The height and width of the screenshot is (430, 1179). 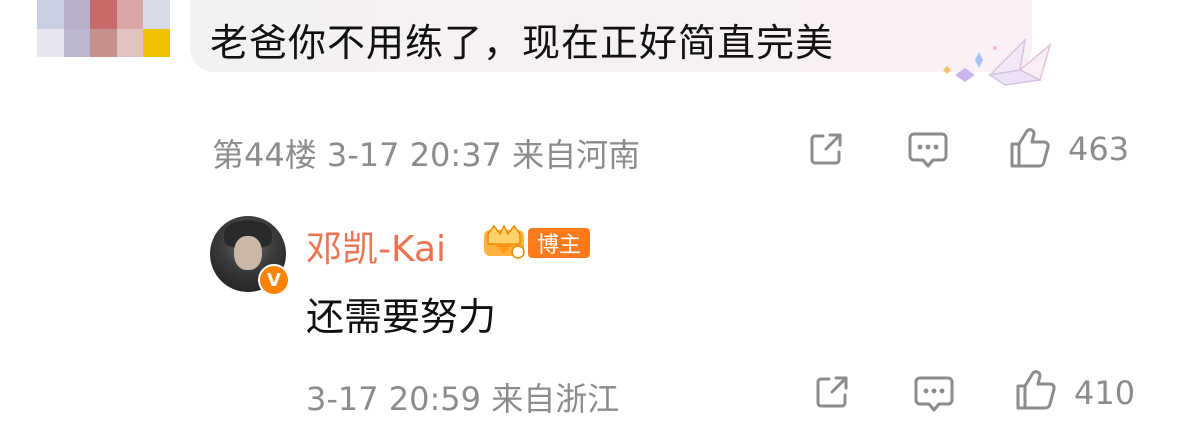 I want to click on comment-text: 老爸你不用练了，现在正好简直完美, so click(x=522, y=43).